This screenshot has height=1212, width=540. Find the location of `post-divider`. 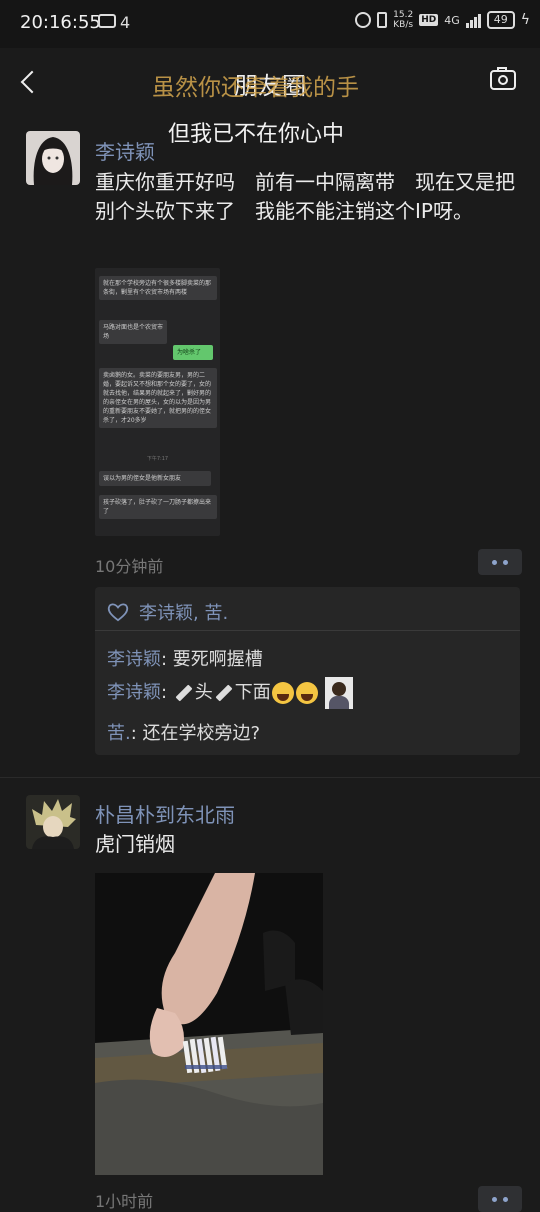

post-divider is located at coordinates (270, 777).